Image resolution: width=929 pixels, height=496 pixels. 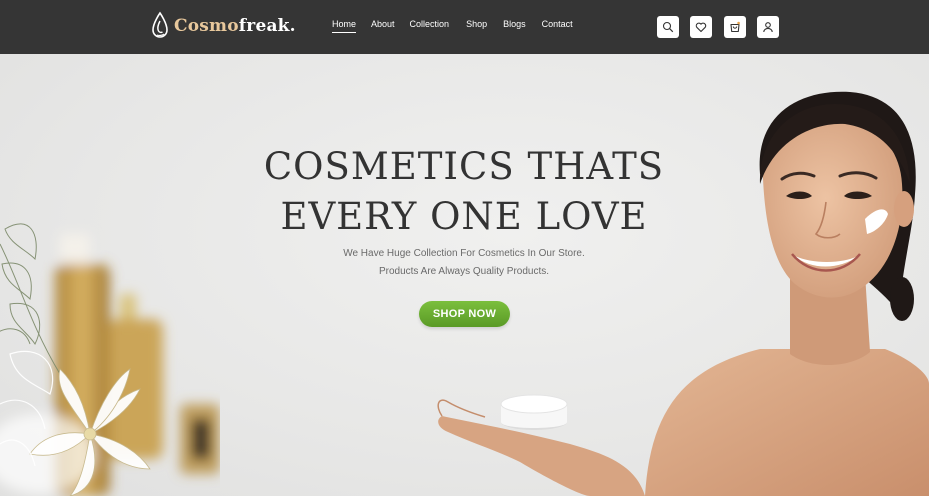 I want to click on nav-collection: Collection, so click(x=430, y=26).